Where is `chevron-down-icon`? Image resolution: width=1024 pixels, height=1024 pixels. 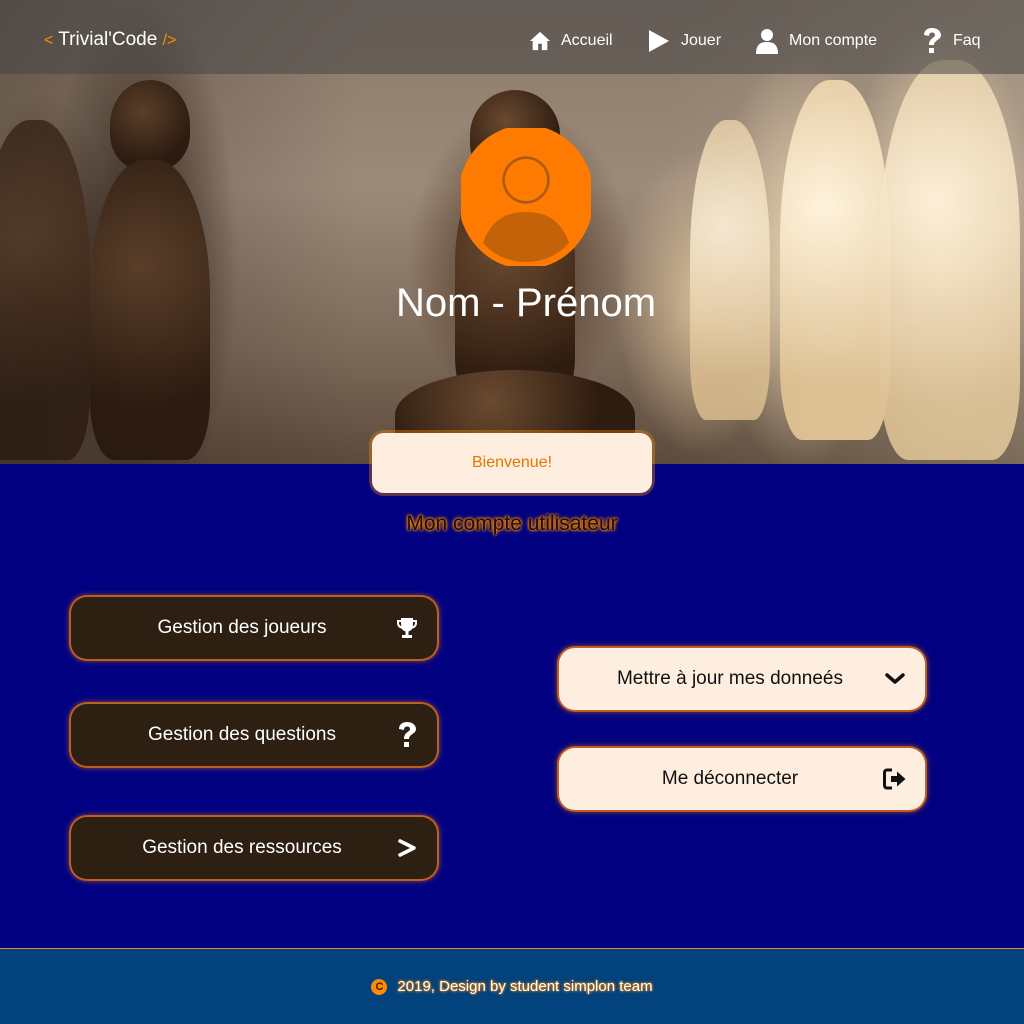 chevron-down-icon is located at coordinates (895, 678).